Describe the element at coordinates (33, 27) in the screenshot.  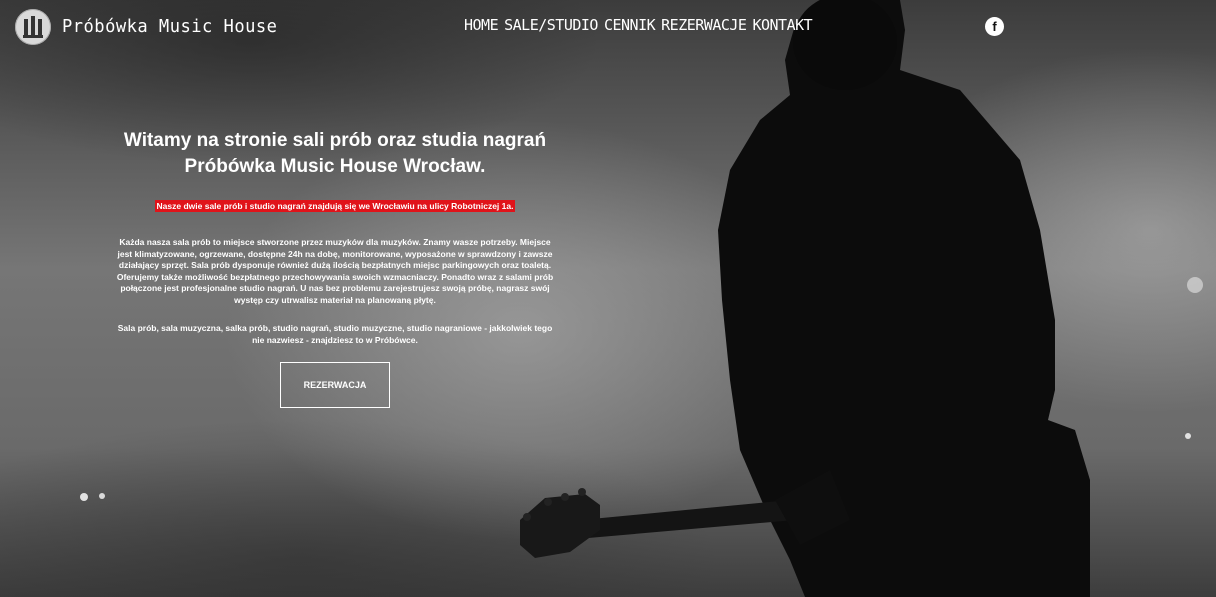
I see `logo-icon` at that location.